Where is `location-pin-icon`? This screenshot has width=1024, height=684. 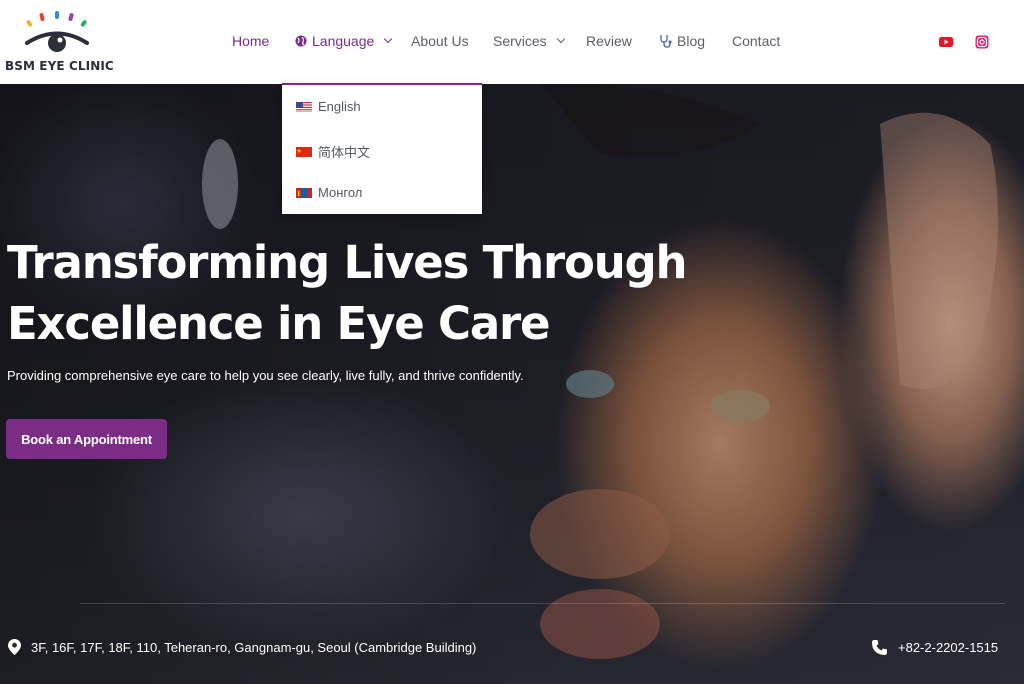
location-pin-icon is located at coordinates (14, 647).